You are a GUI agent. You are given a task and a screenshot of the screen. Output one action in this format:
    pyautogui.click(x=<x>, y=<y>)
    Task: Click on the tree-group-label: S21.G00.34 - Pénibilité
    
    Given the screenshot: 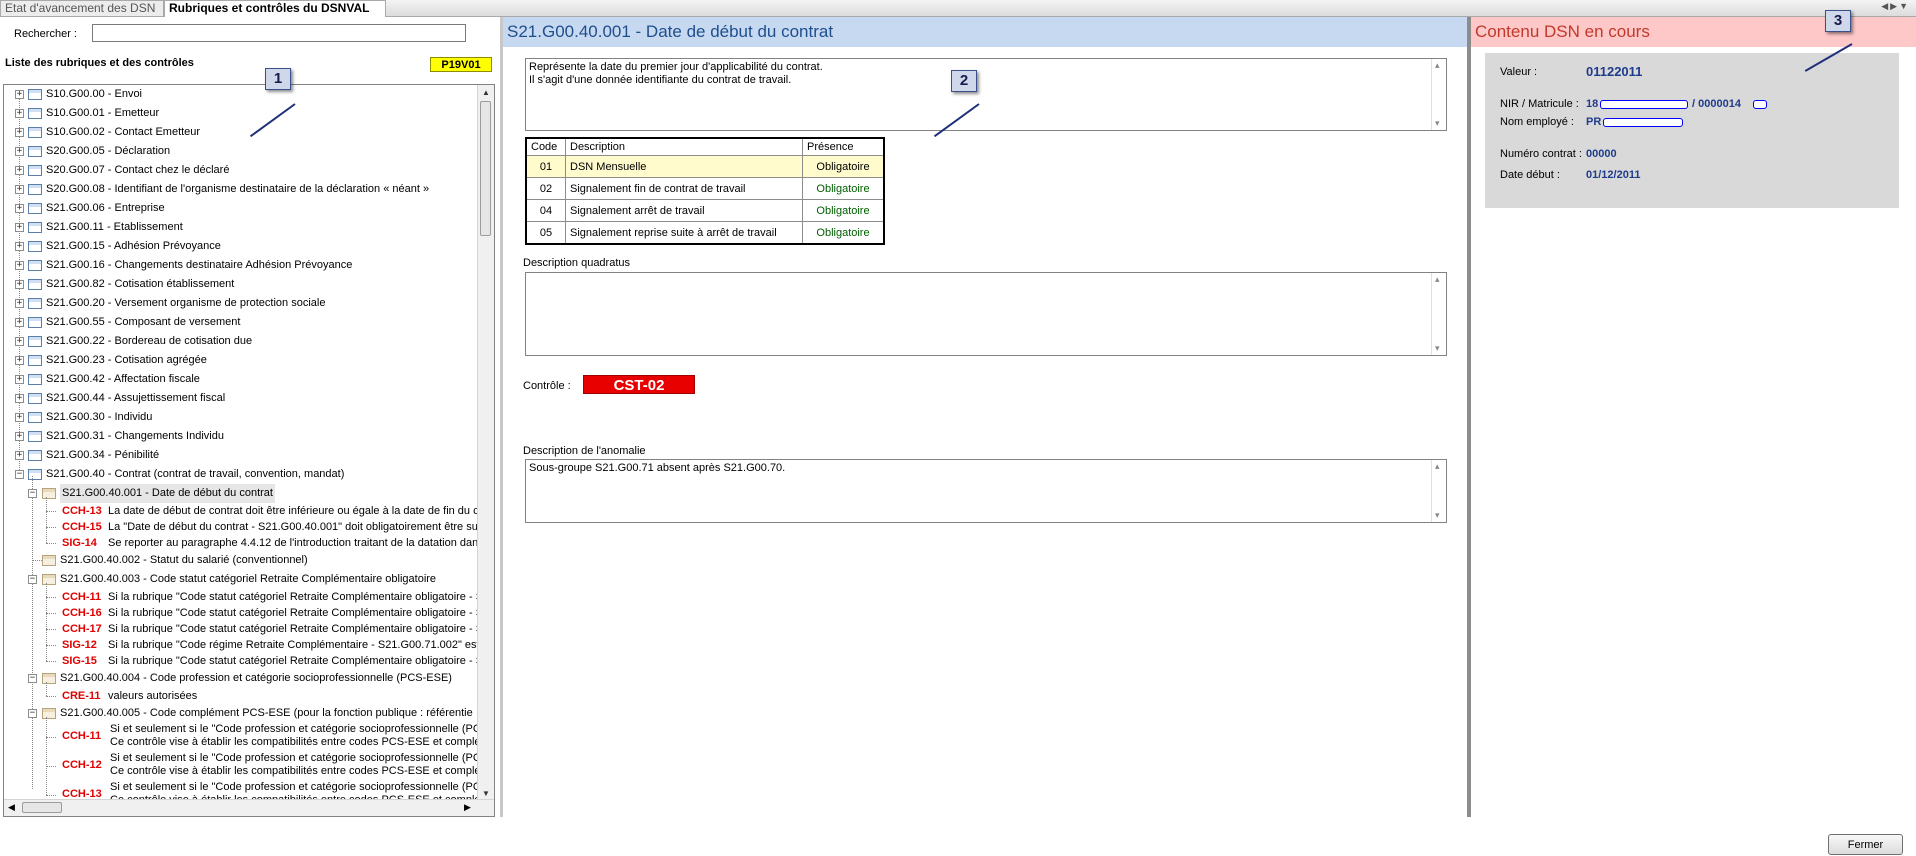 What is the action you would take?
    pyautogui.click(x=103, y=455)
    